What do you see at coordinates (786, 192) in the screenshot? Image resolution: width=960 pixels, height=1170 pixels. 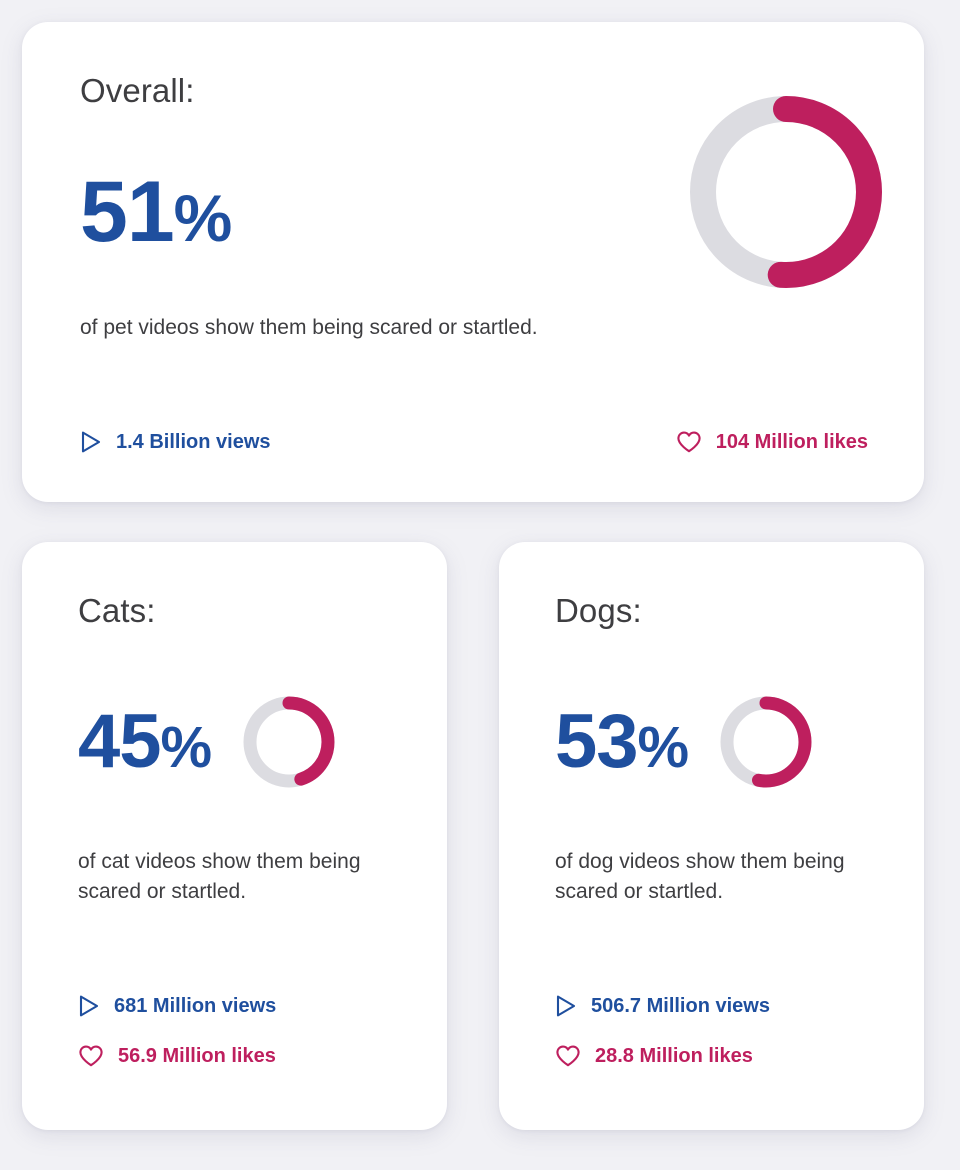 I see `overall-donut-chart` at bounding box center [786, 192].